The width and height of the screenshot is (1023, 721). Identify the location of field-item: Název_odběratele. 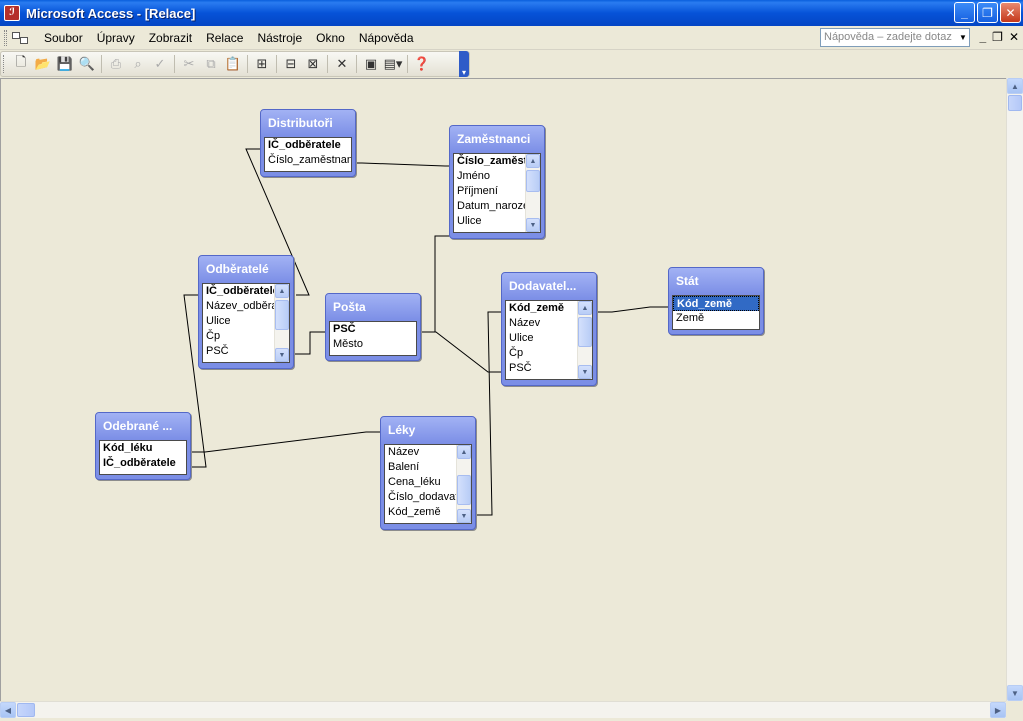
(238, 306).